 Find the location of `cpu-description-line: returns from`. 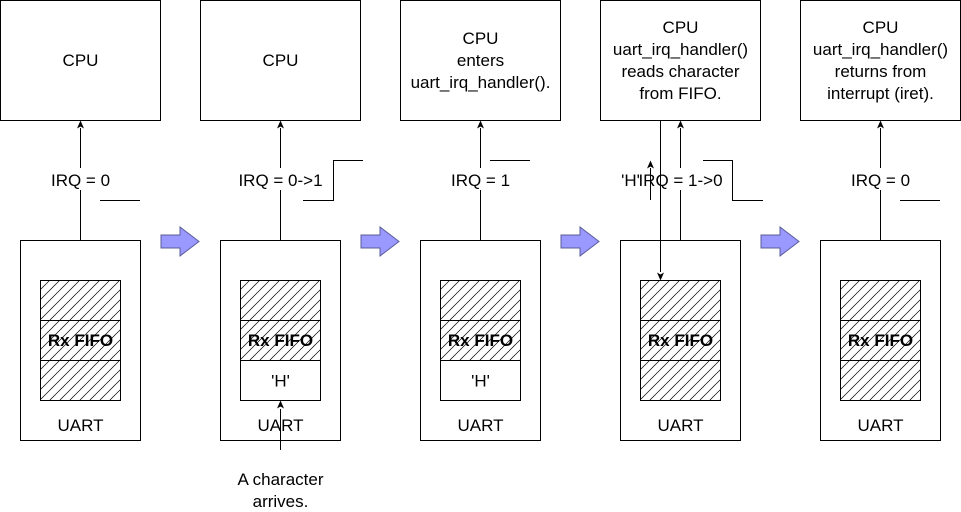

cpu-description-line: returns from is located at coordinates (881, 71).